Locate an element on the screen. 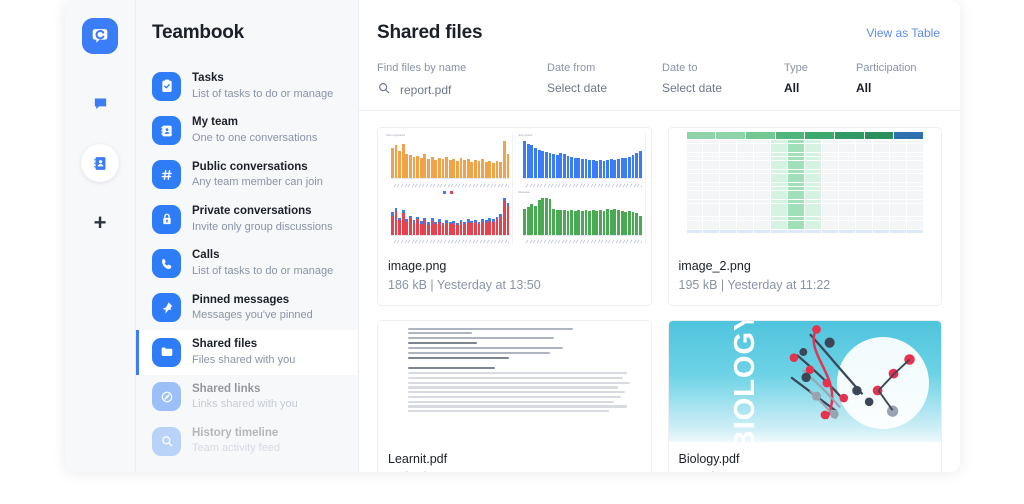  lock-icon is located at coordinates (166, 219).